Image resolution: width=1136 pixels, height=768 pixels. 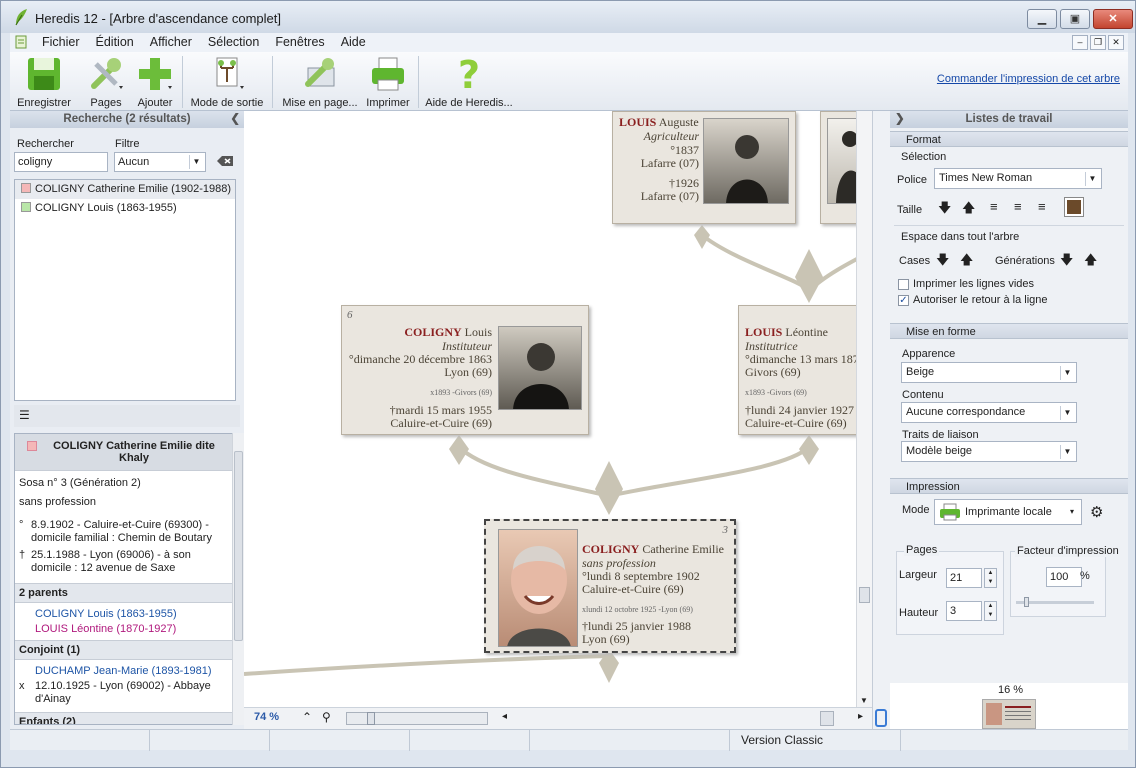 I want to click on detail-scrollbar, so click(x=238, y=579).